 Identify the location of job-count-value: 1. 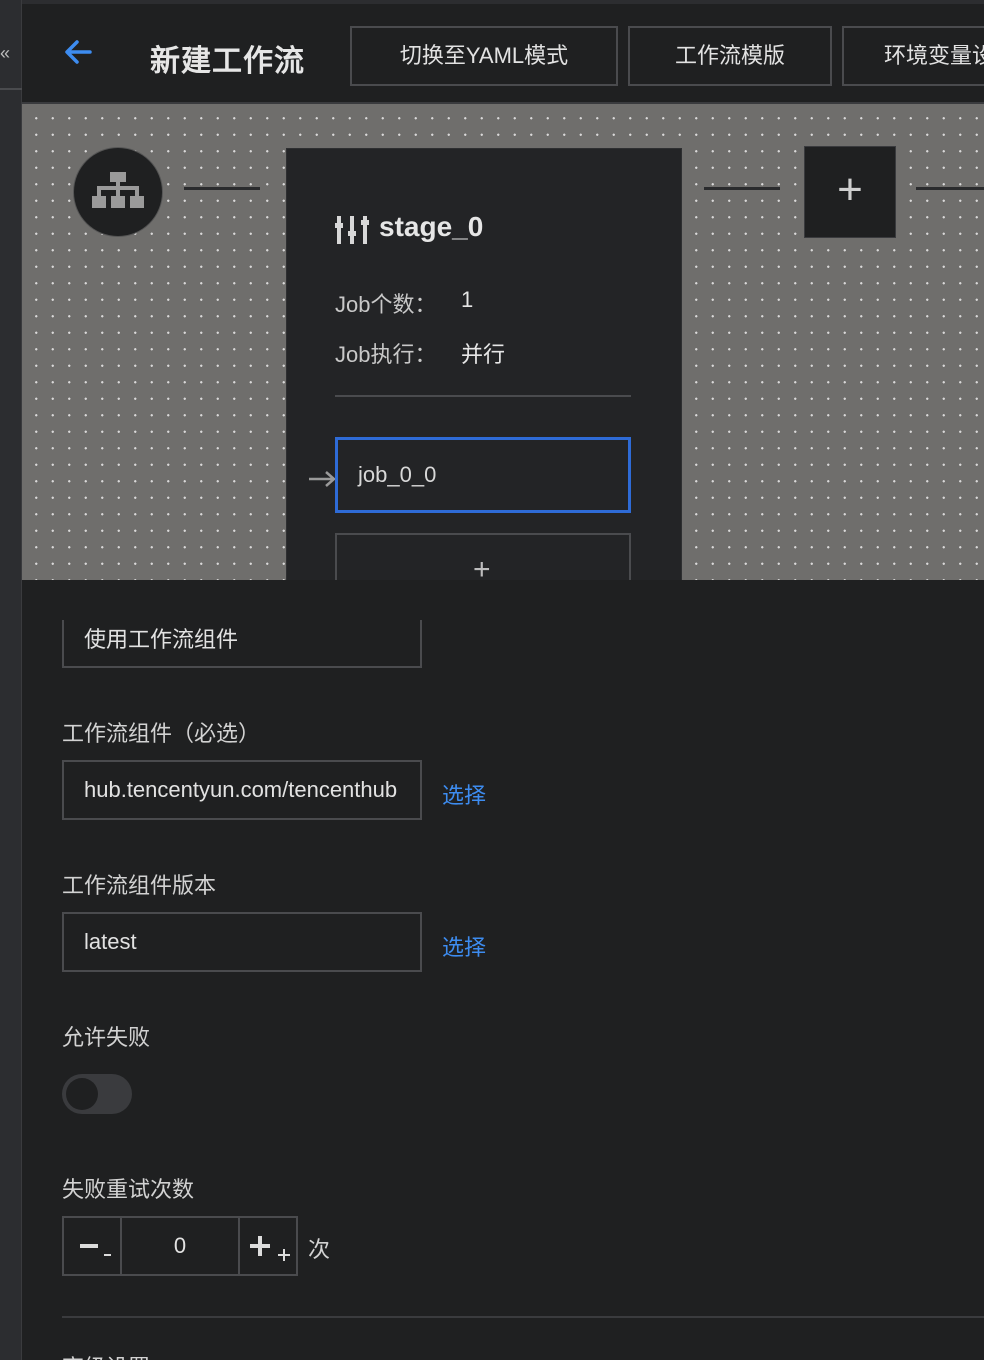
(467, 299).